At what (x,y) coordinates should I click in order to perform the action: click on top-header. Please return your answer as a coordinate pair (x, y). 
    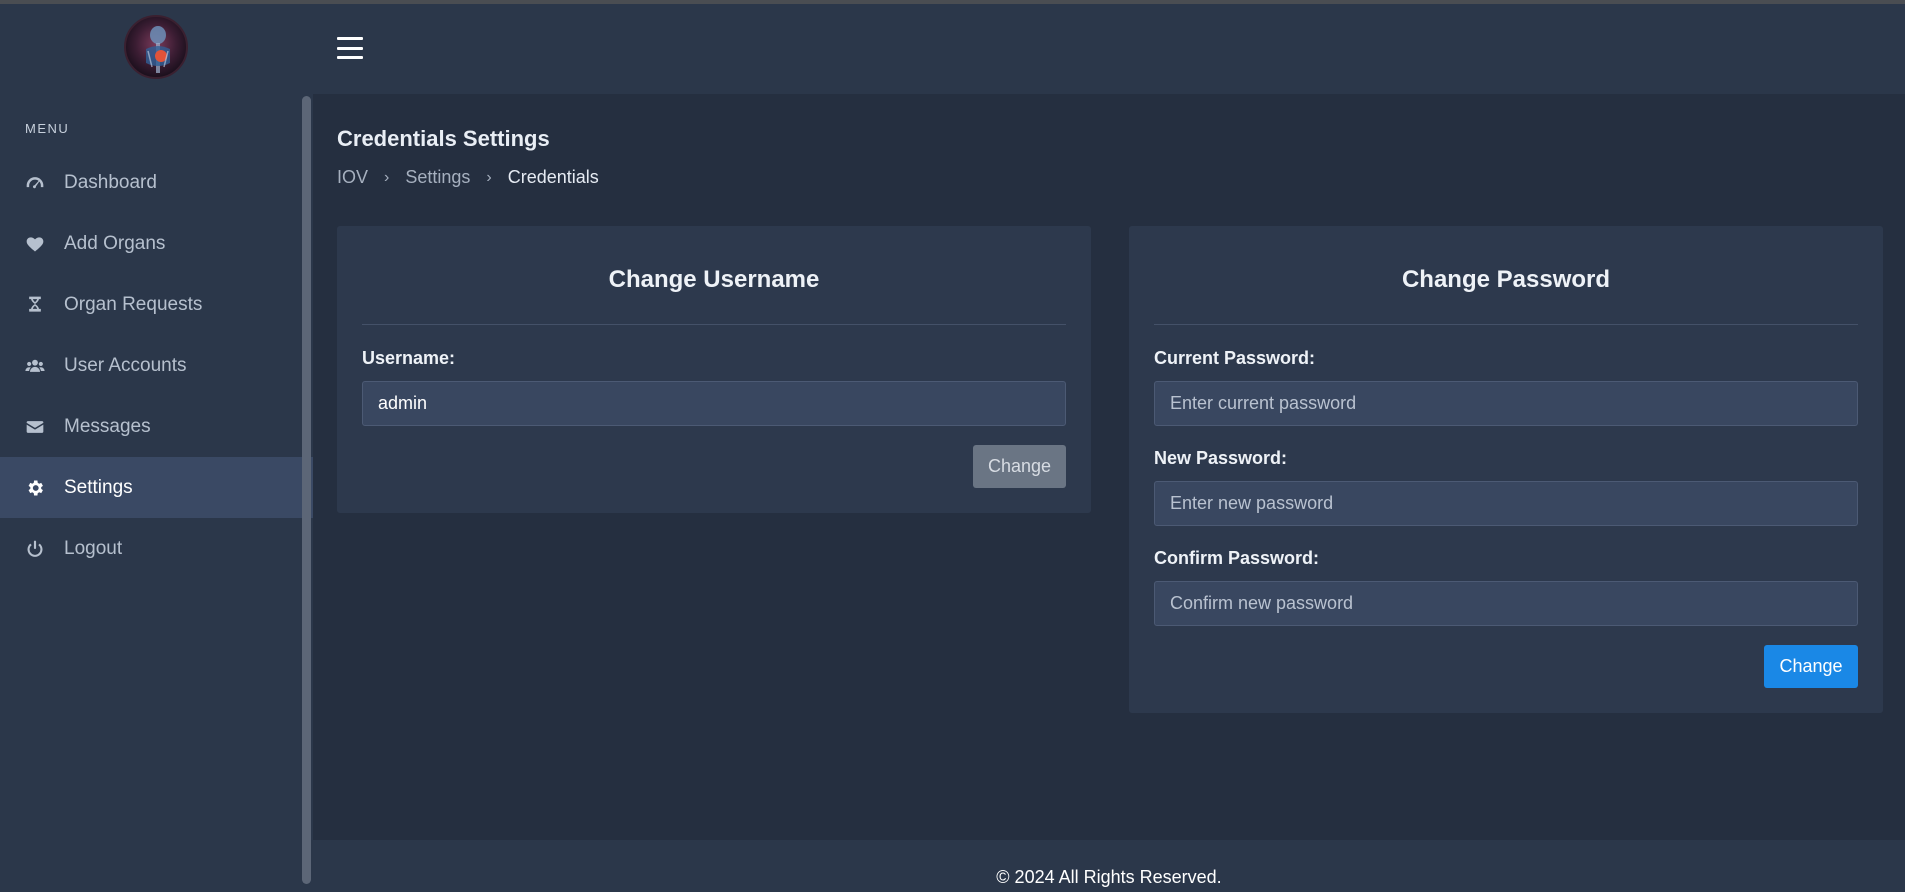
    Looking at the image, I should click on (1109, 49).